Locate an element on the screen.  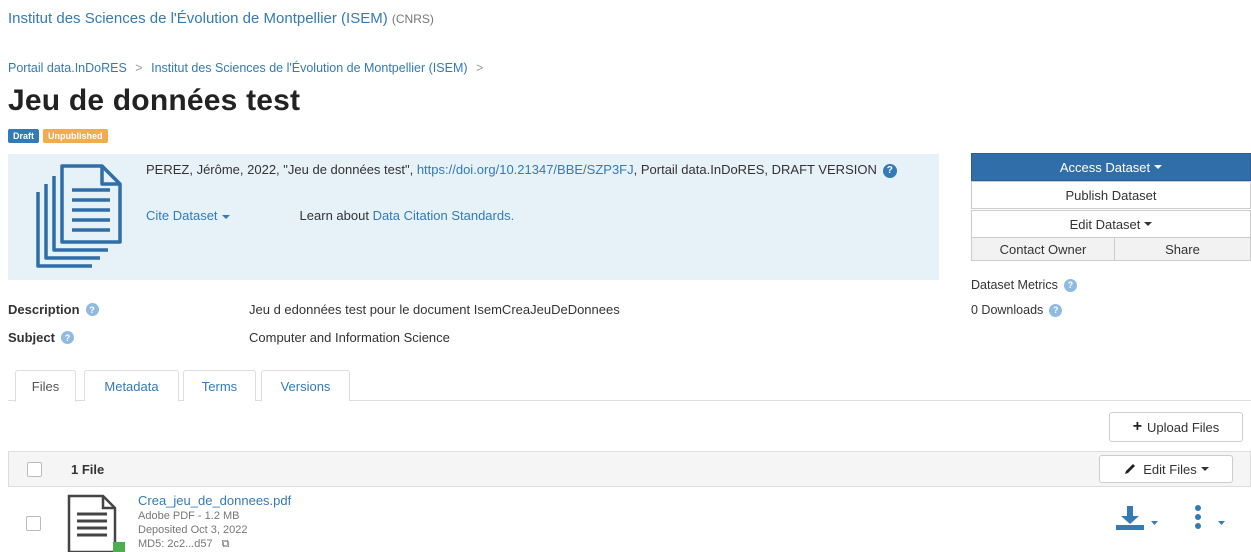
description-label: Description? is located at coordinates (53, 309).